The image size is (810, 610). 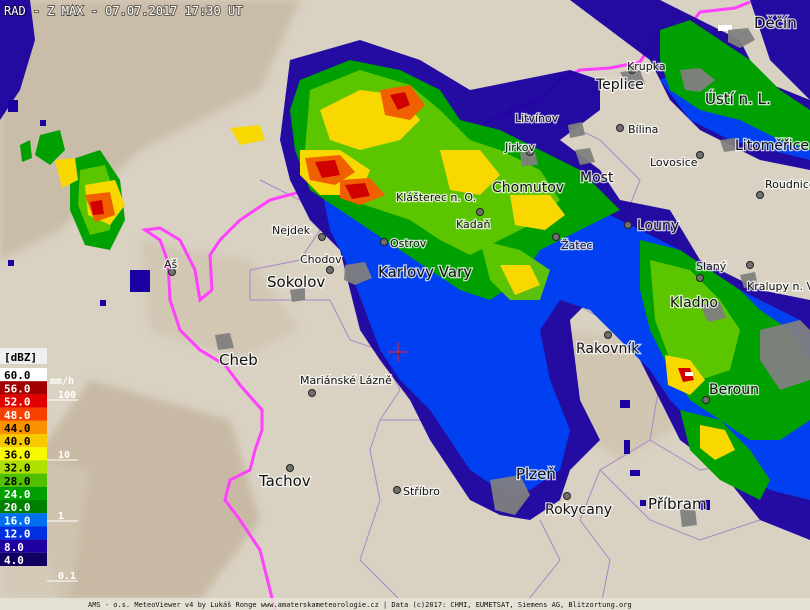 I want to click on place-label: Žatec, so click(x=576, y=245).